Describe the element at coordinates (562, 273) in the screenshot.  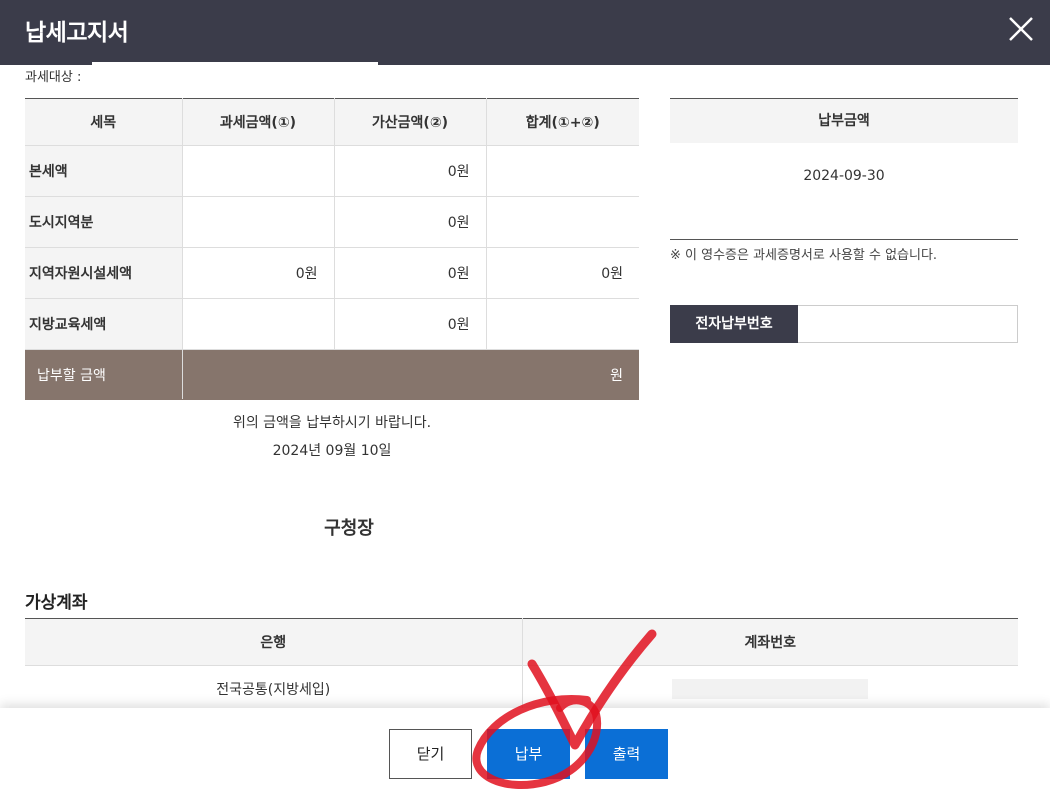
I see `total-amount: 0원` at that location.